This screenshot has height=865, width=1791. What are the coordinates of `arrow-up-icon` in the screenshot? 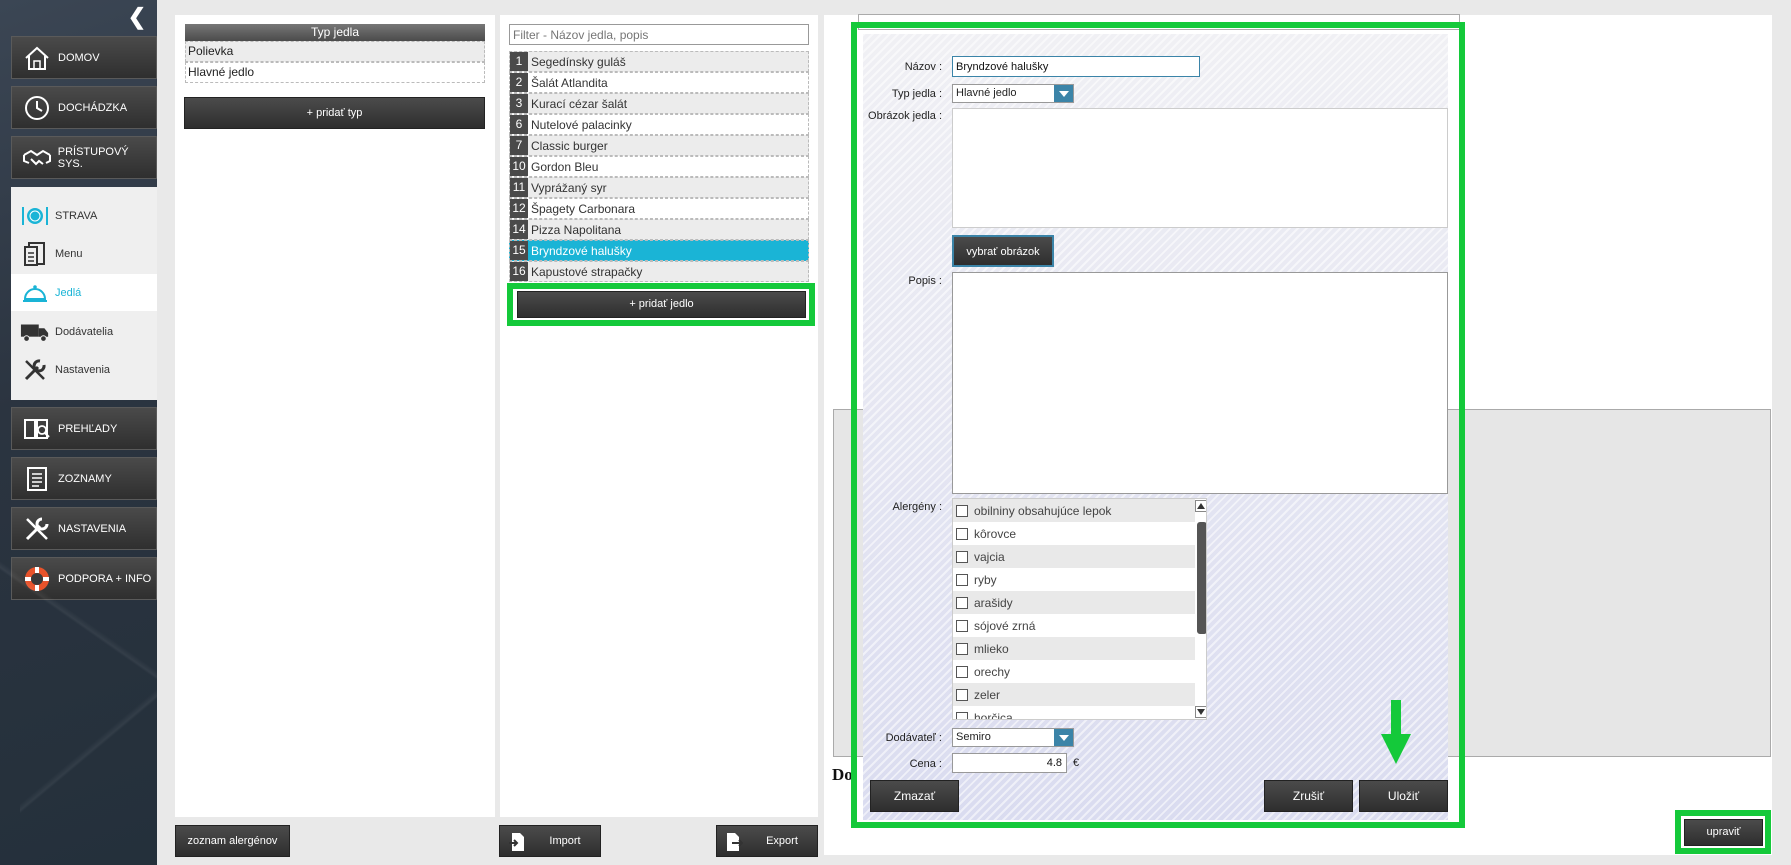 It's located at (1201, 506).